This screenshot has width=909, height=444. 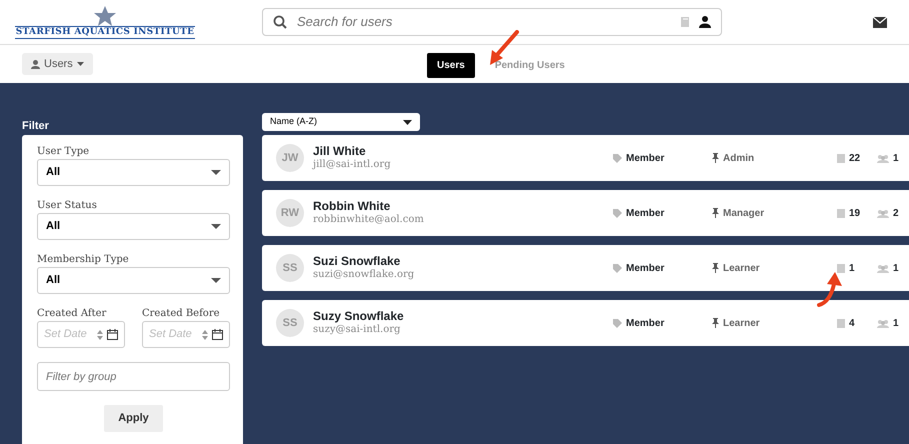 I want to click on user-card: JW Jill White jill@sai-intl.org Member Admin 22 1, so click(x=585, y=158).